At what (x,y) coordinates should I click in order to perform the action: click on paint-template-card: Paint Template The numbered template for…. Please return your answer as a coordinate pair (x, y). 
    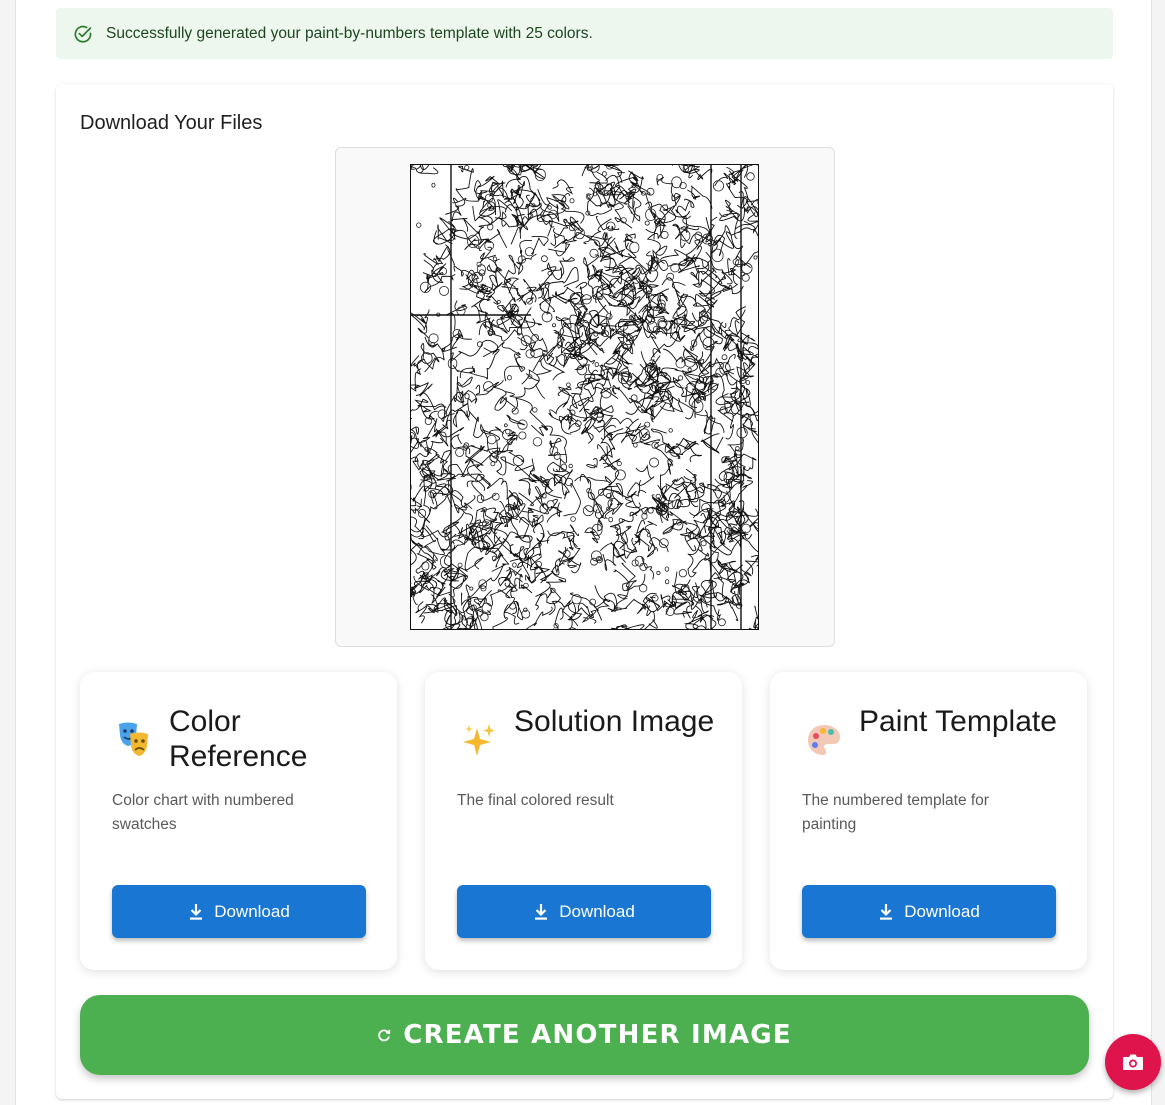
    Looking at the image, I should click on (928, 821).